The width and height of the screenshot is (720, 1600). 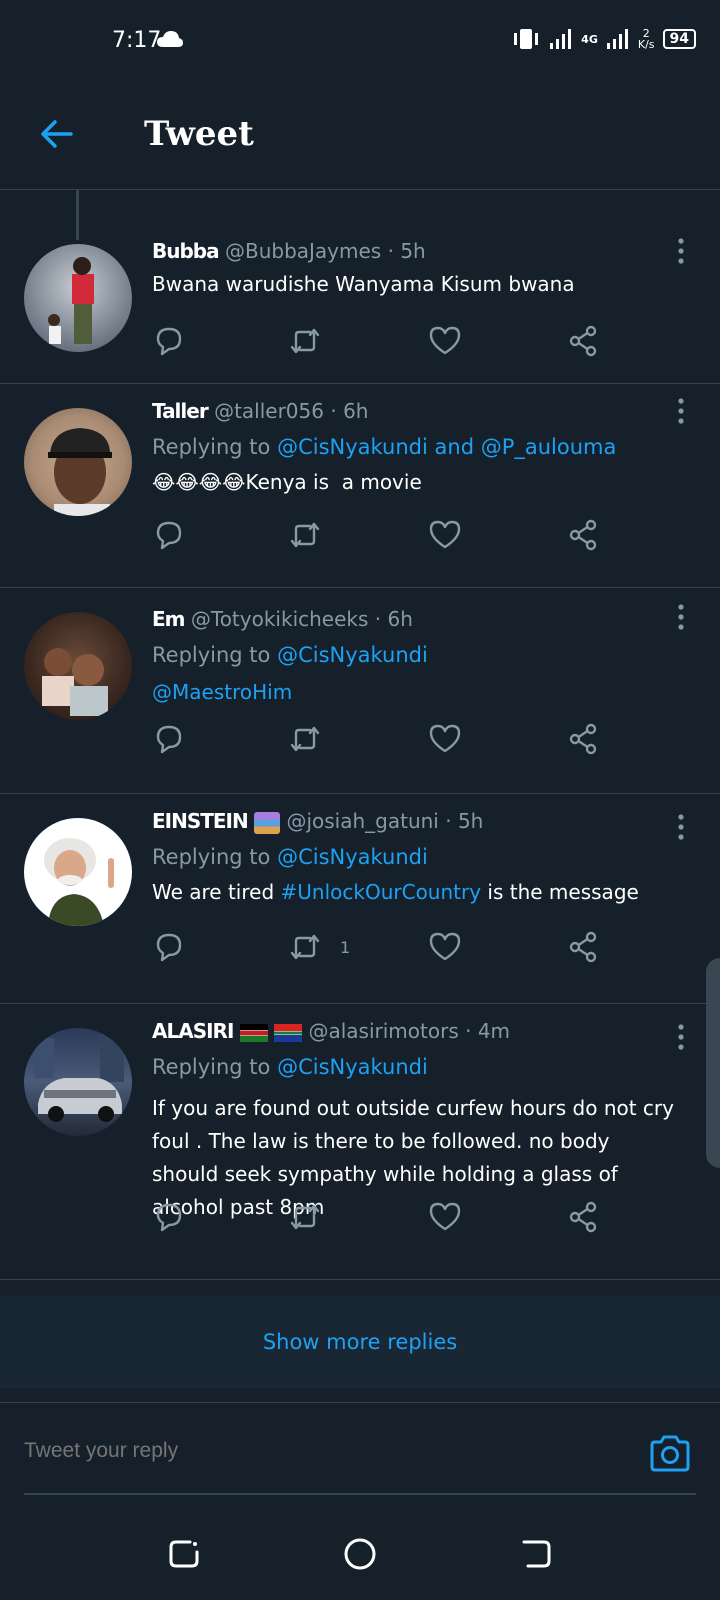 I want to click on books-emoji-icon, so click(x=267, y=822).